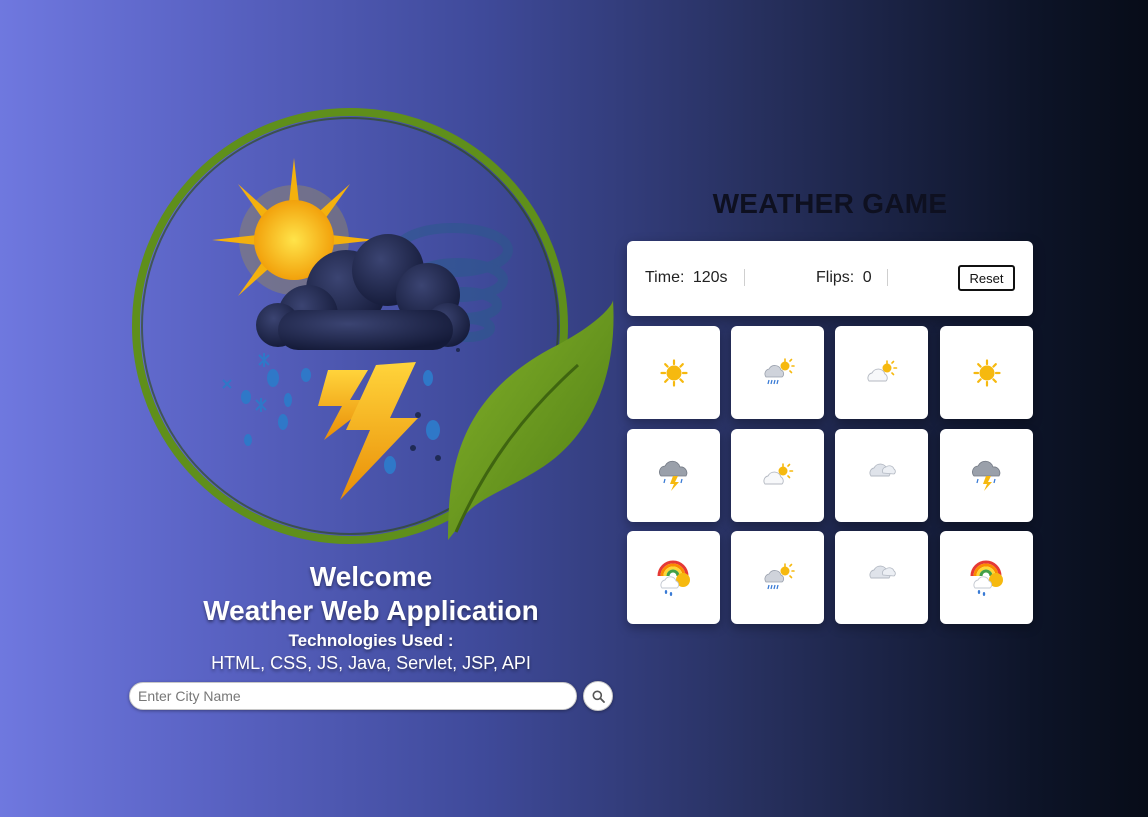 This screenshot has height=817, width=1148. What do you see at coordinates (710, 277) in the screenshot?
I see `timer-value: 120s` at bounding box center [710, 277].